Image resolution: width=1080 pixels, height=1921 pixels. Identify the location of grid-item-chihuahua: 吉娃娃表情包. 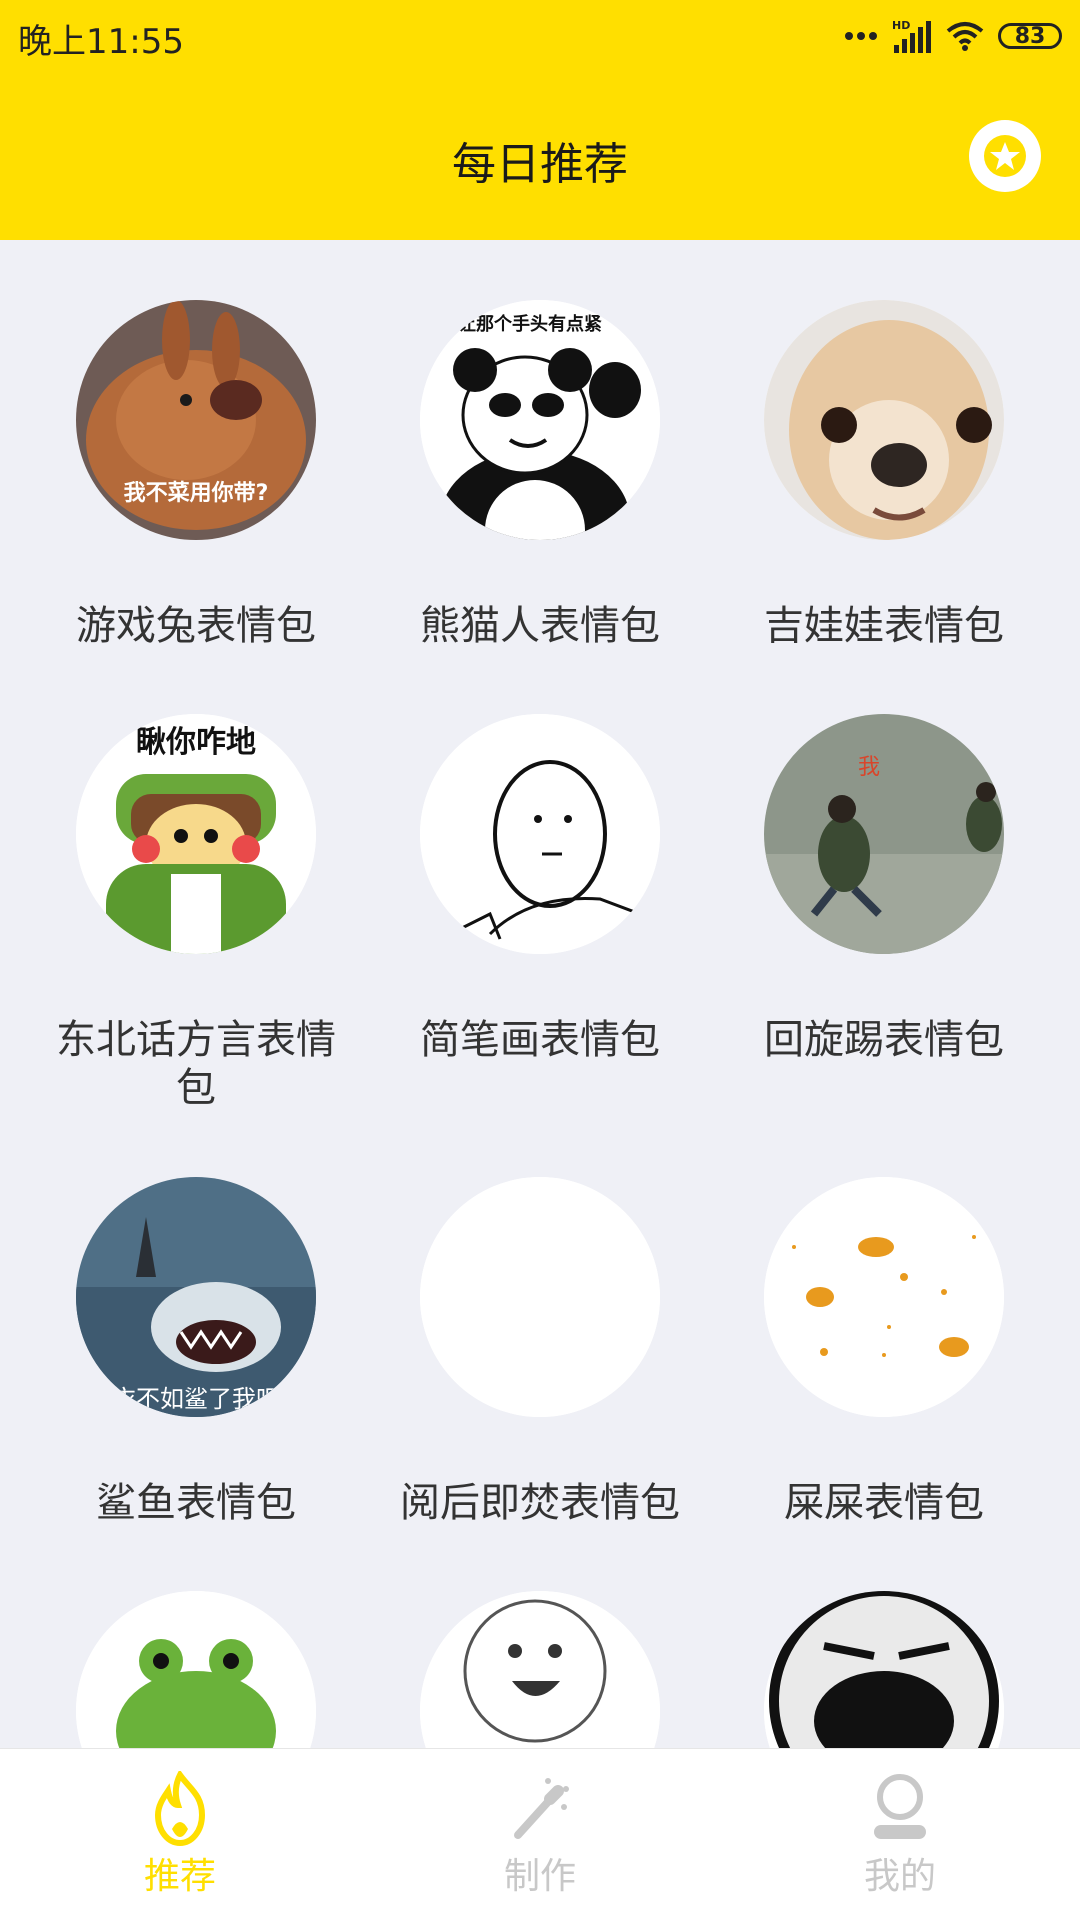
(868, 450).